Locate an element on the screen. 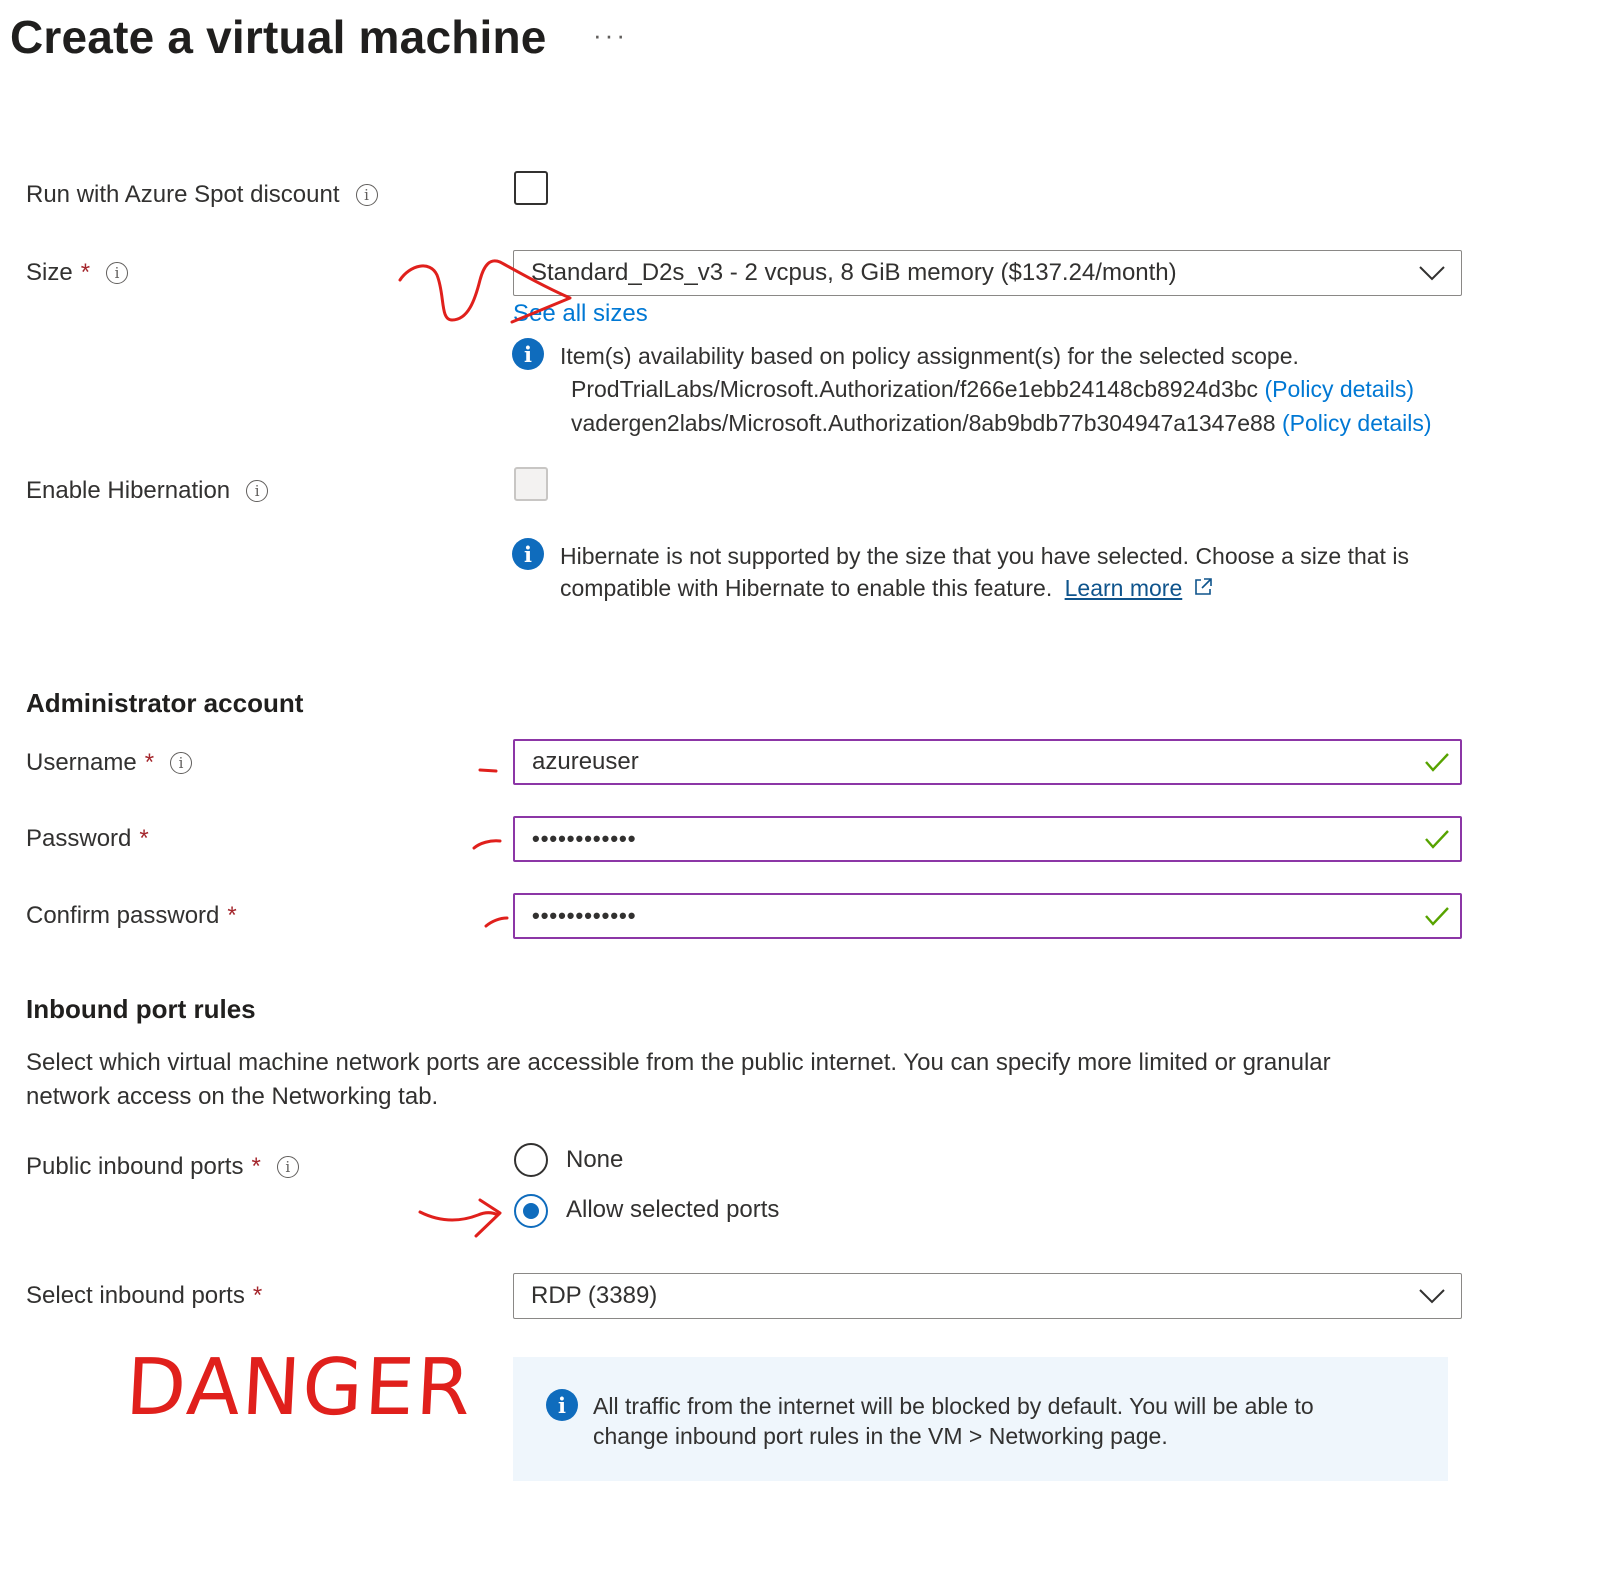 This screenshot has width=1609, height=1571. username-input: azureuser is located at coordinates (987, 762).